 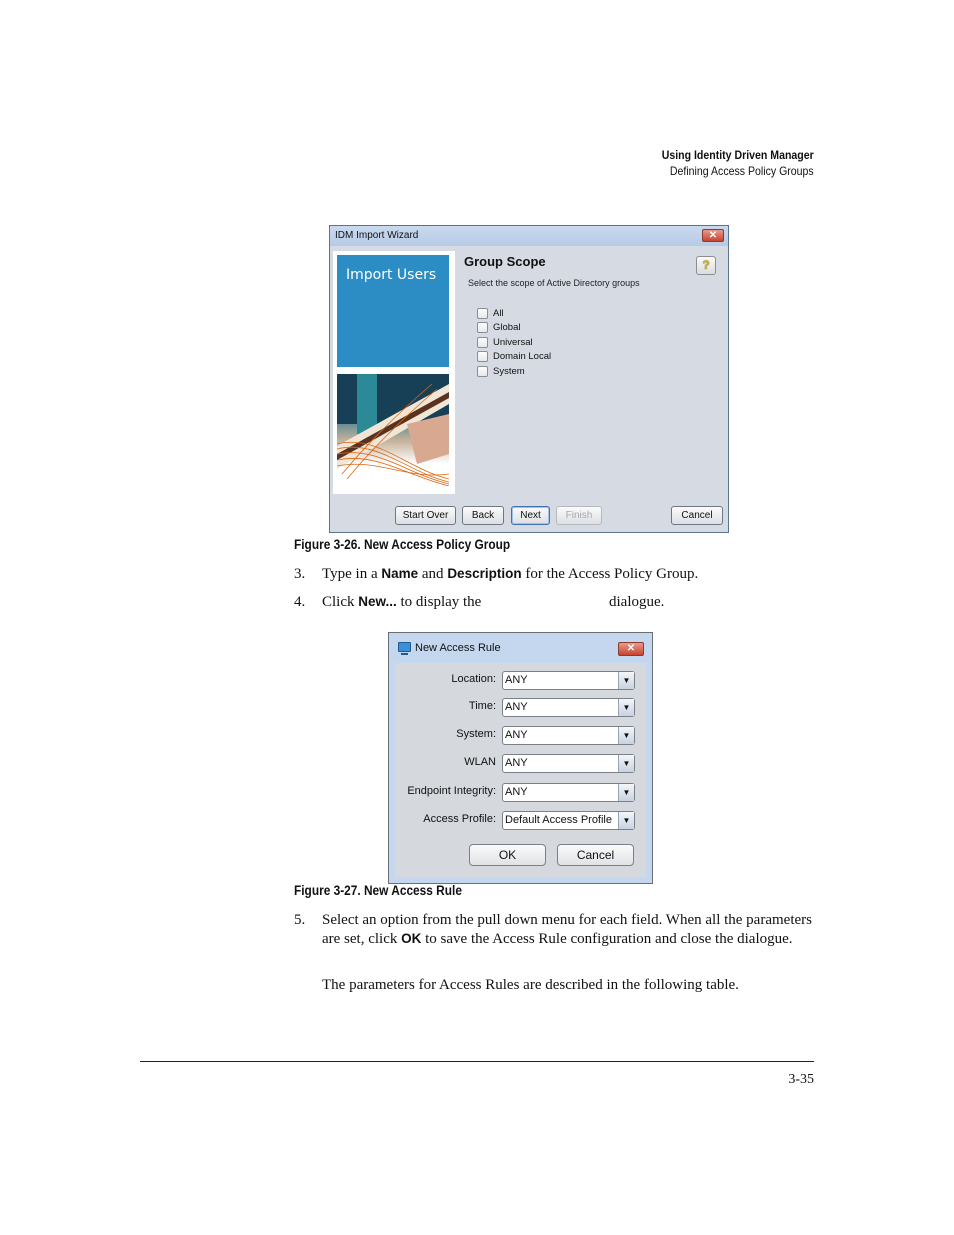 I want to click on option-label: Global, so click(x=507, y=328).